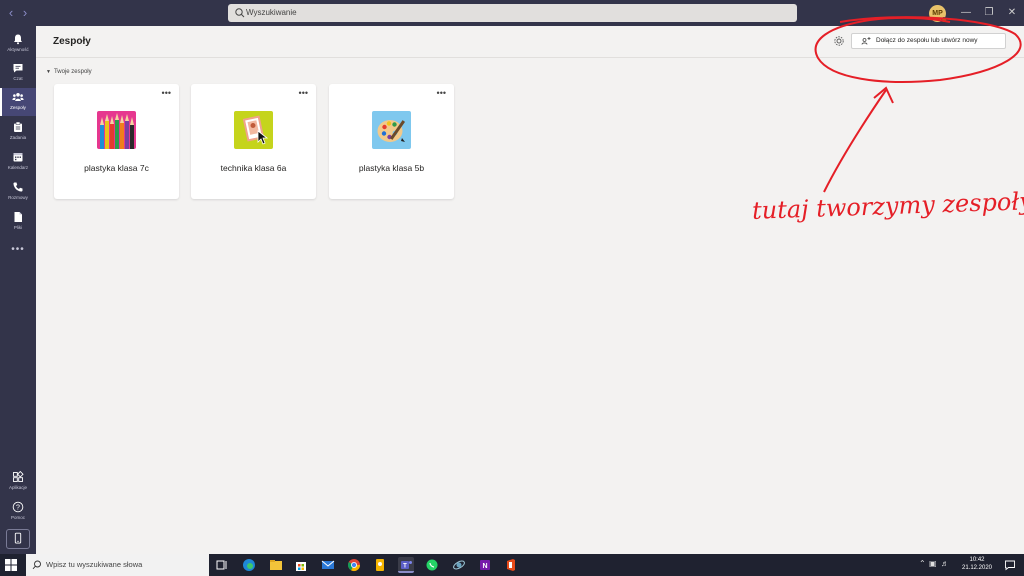  I want to click on rail-item-label: Zespoły, so click(18, 107).